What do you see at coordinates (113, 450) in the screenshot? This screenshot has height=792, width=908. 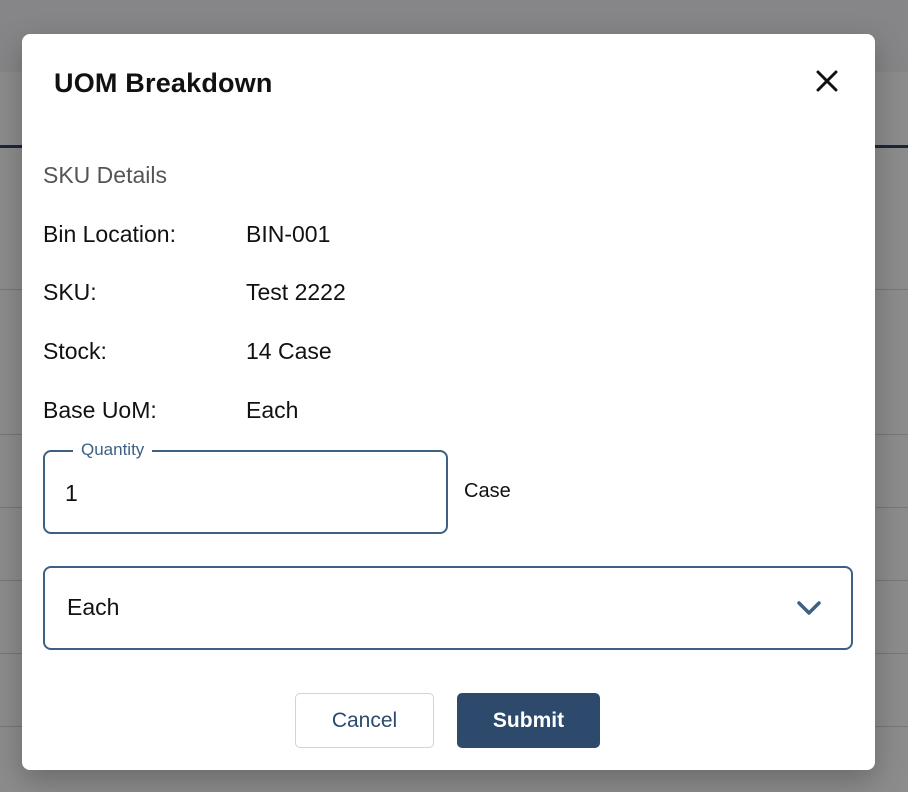 I see `quantity-label: Quantity` at bounding box center [113, 450].